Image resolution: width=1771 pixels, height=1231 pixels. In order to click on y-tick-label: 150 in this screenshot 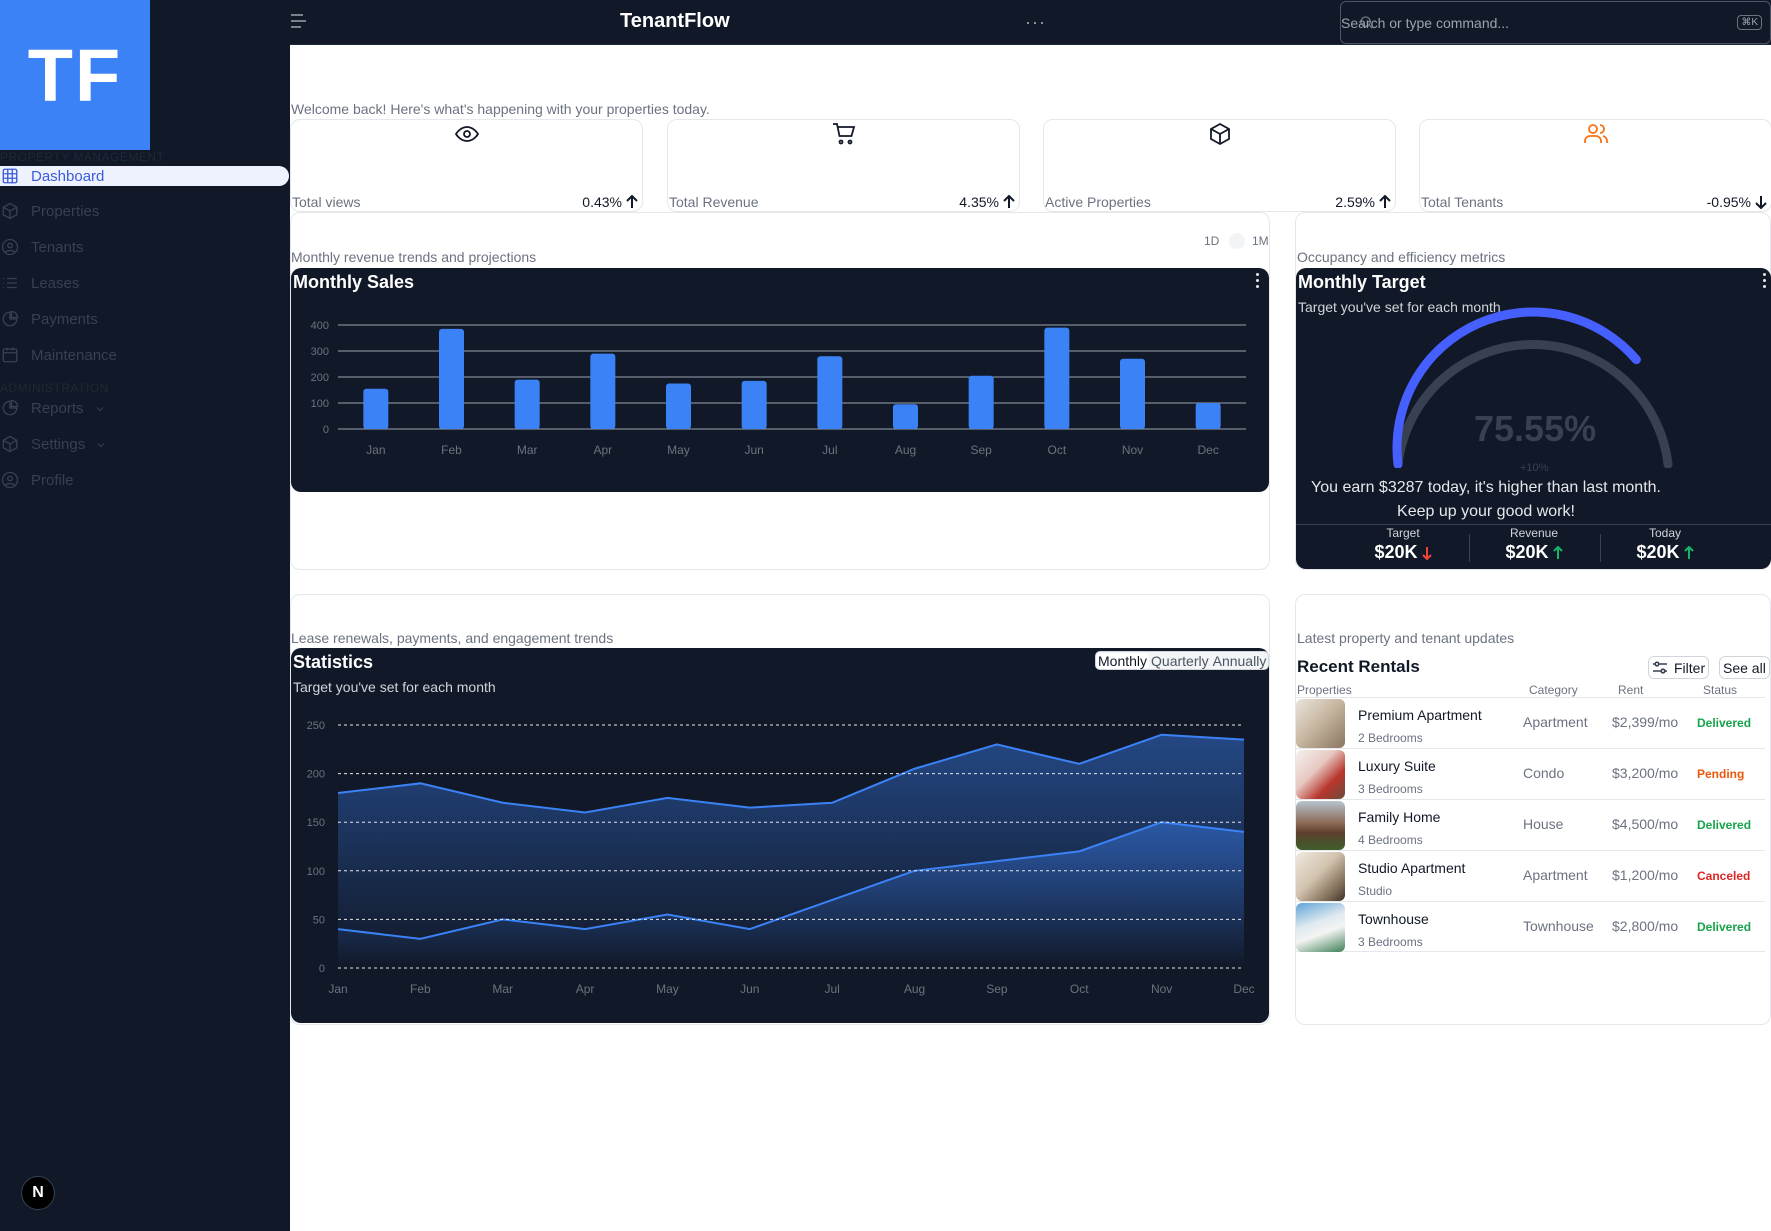, I will do `click(316, 823)`.